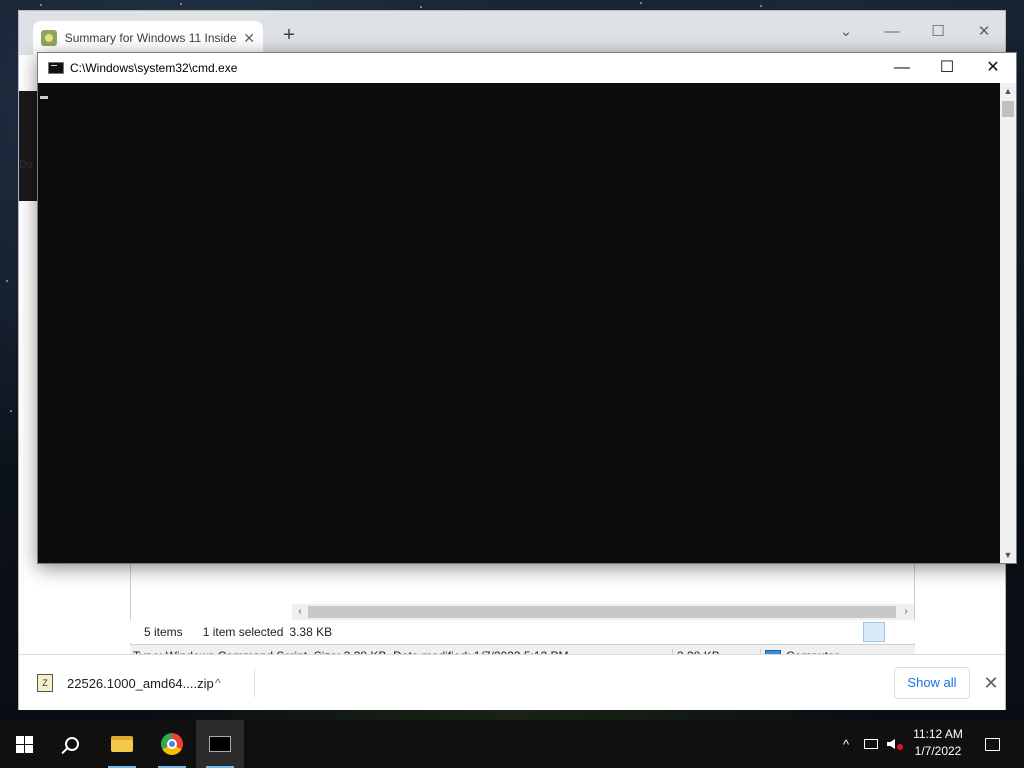  I want to click on cmd-icon, so click(220, 744).